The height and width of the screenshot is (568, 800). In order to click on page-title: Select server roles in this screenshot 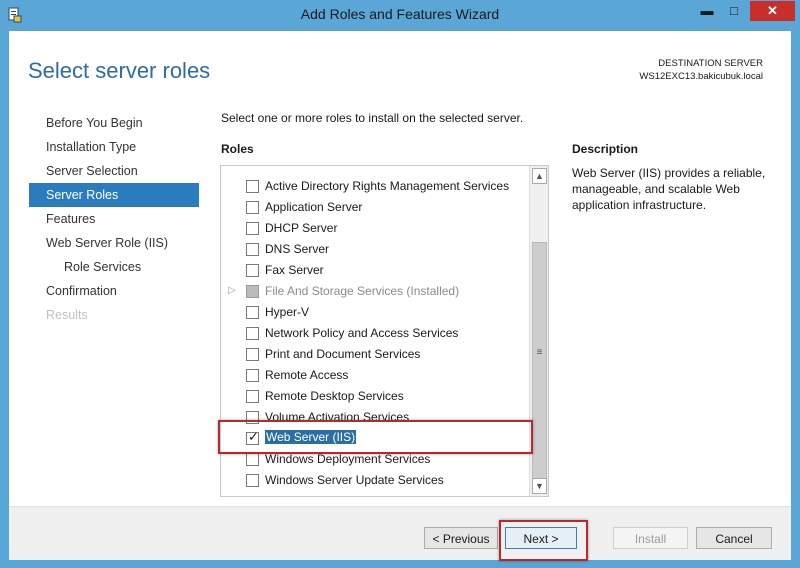, I will do `click(119, 70)`.